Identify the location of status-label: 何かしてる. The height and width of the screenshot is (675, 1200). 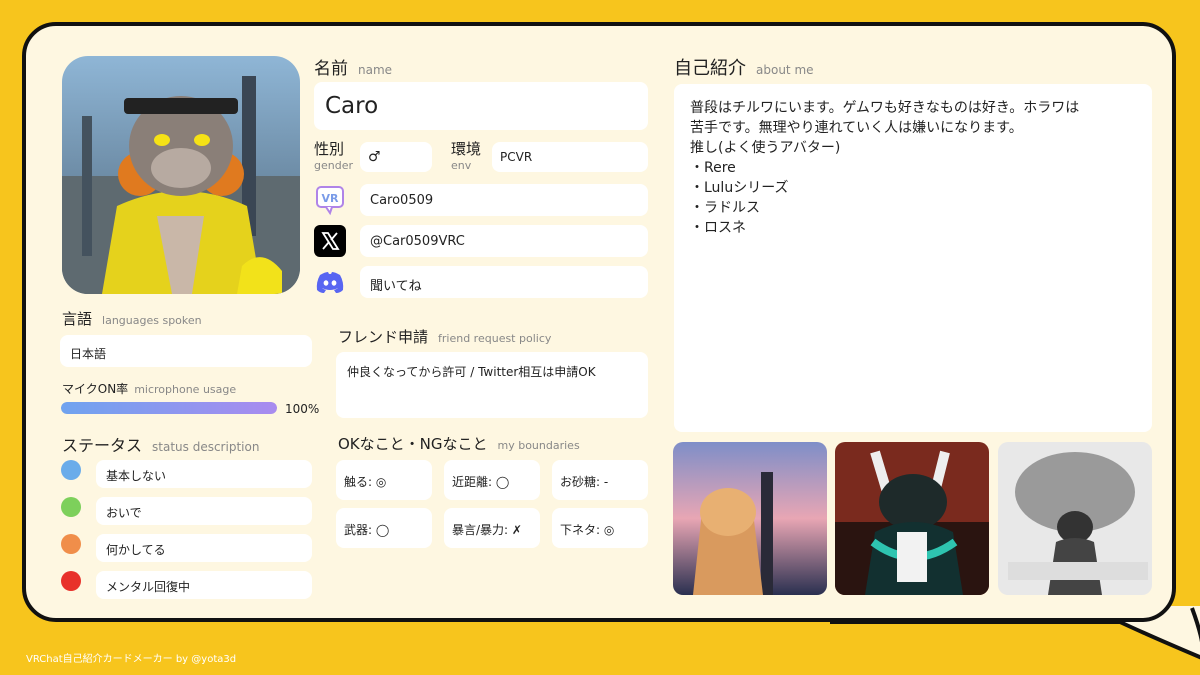
(136, 550).